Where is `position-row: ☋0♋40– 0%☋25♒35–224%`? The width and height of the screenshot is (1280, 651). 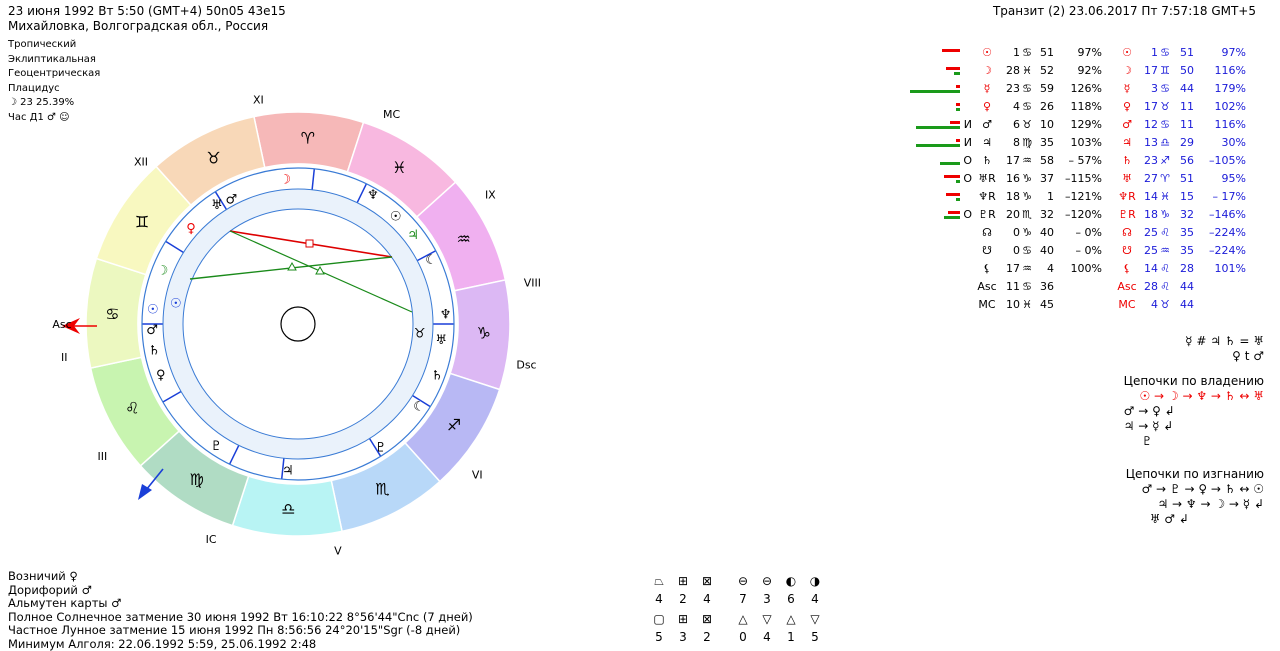 position-row: ☋0♋40– 0%☋25♒35–224% is located at coordinates (1080, 251).